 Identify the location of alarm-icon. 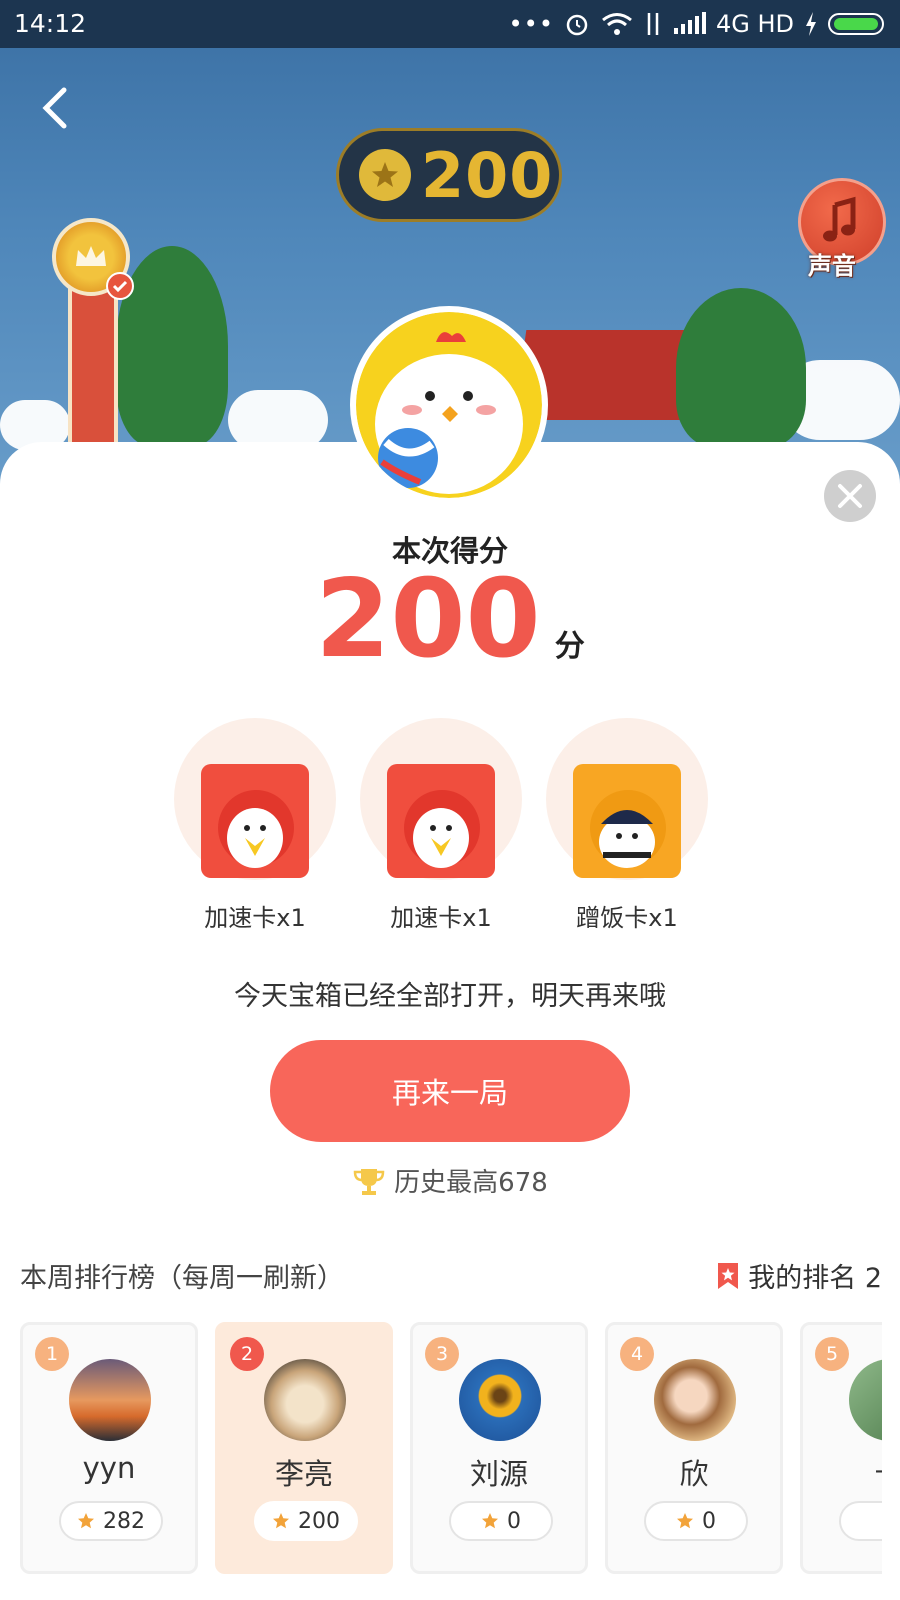
(577, 25).